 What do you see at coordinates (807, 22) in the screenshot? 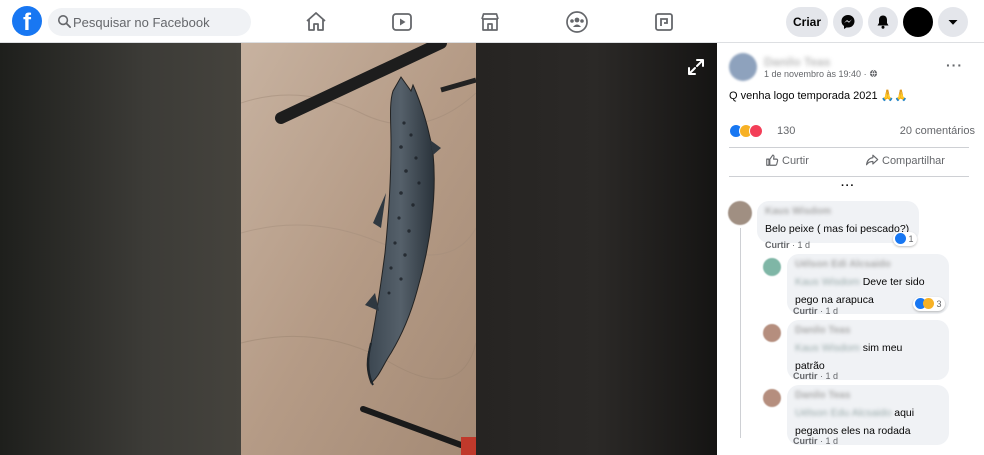
I see `create-button: Criar` at bounding box center [807, 22].